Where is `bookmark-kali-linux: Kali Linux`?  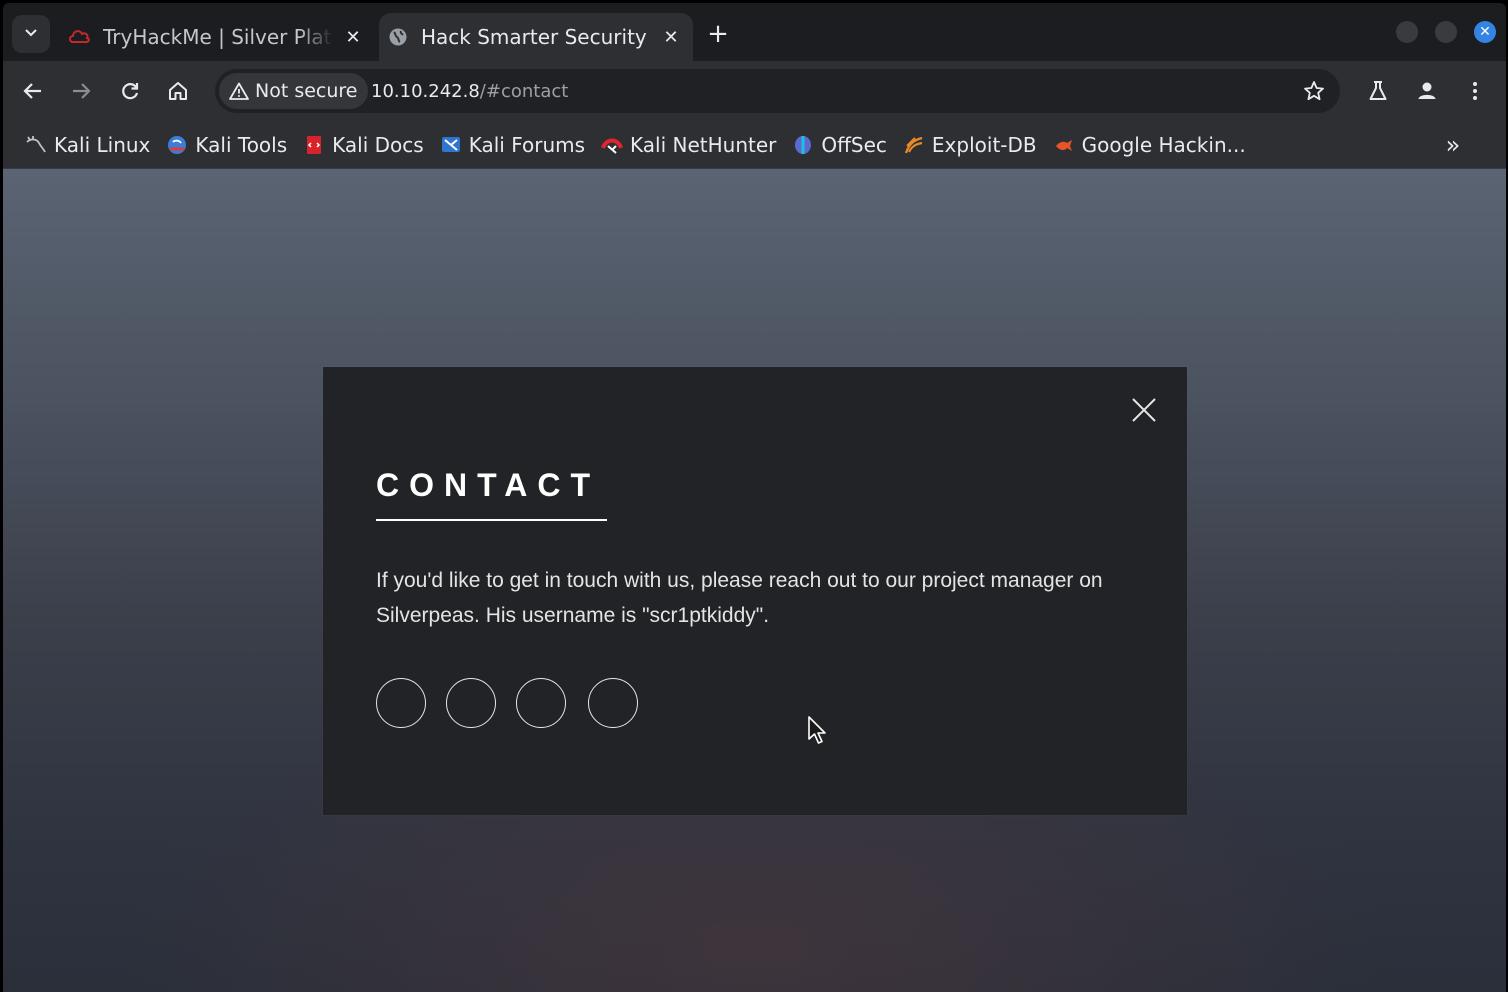 bookmark-kali-linux: Kali Linux is located at coordinates (87, 145).